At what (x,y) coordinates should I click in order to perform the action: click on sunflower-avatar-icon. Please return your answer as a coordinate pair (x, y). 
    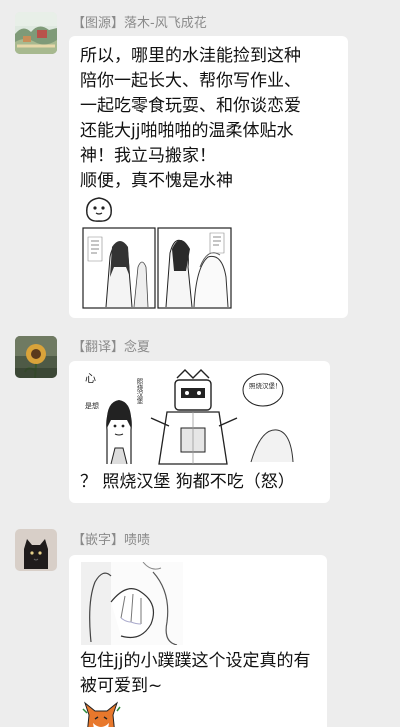
    Looking at the image, I should click on (36, 357).